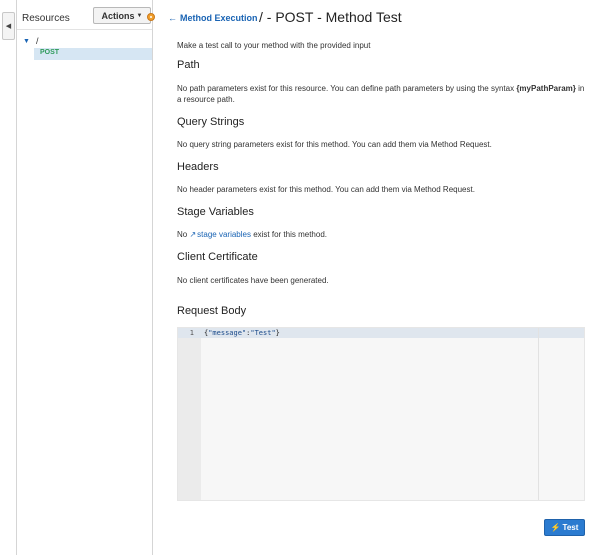  Describe the element at coordinates (93, 54) in the screenshot. I see `tree-item-post: POST` at that location.